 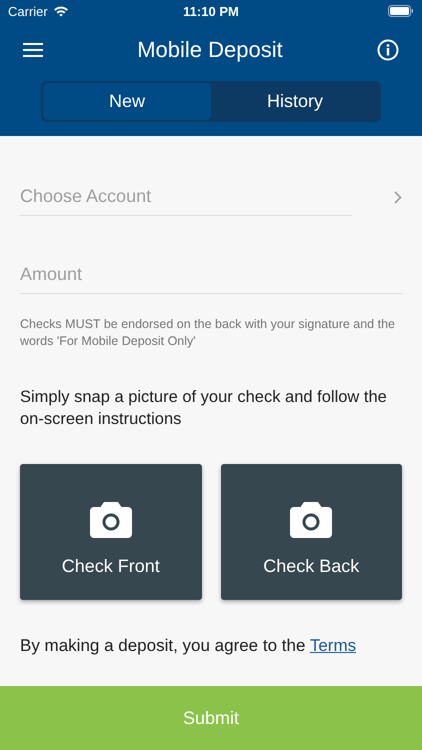 I want to click on endorsement-note: Checks MUST be endorsed on the back with your signature and the words 'For Mobile Deposit Only', so click(x=208, y=333).